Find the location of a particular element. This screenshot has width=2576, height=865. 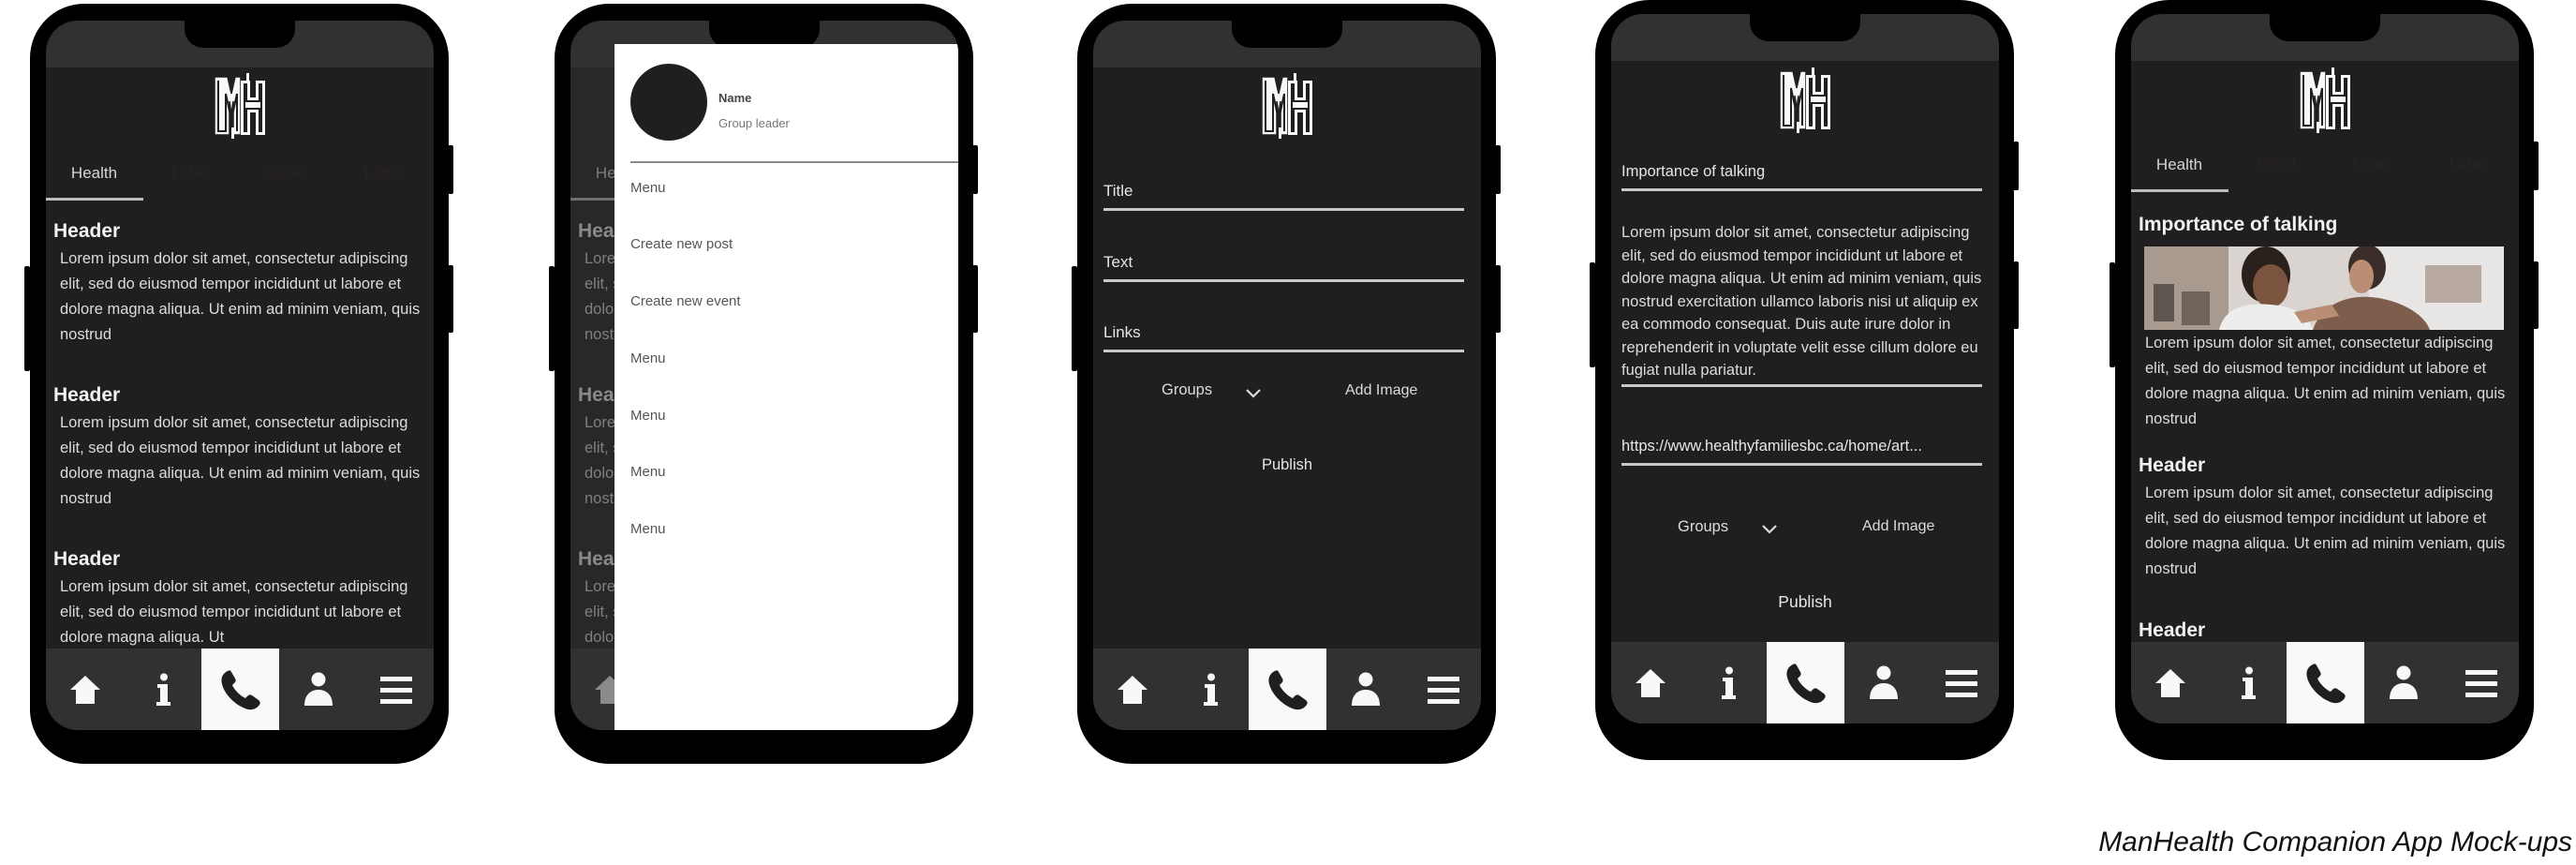

drawer-item-create-event: Create new event is located at coordinates (686, 301).